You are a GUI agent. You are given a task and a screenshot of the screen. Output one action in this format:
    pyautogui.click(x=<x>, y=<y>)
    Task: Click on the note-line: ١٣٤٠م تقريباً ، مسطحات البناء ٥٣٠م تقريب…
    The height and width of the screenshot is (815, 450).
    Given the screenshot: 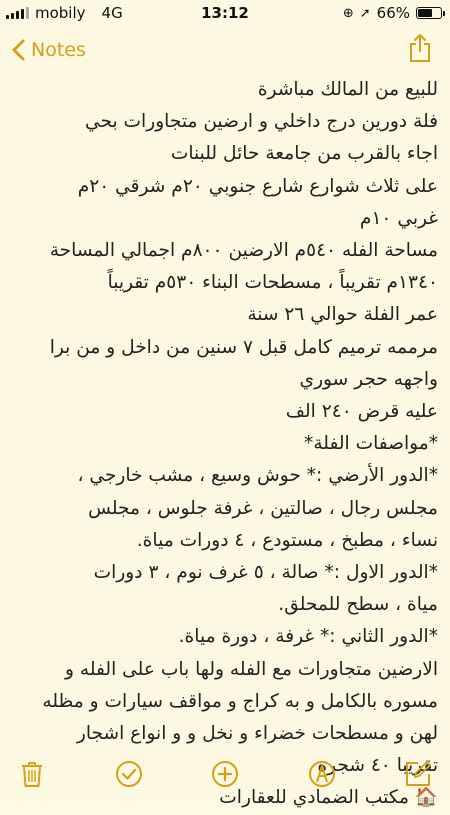 What is the action you would take?
    pyautogui.click(x=272, y=283)
    